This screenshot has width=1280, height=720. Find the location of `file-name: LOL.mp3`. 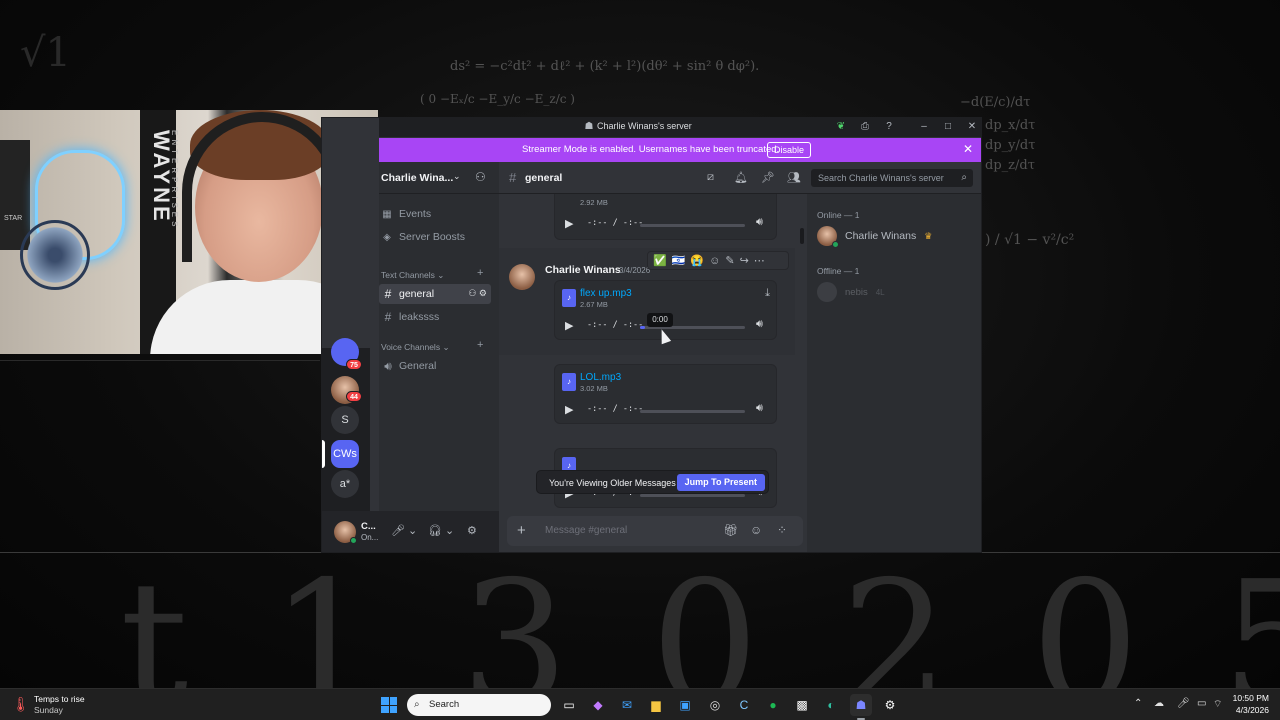

file-name: LOL.mp3 is located at coordinates (600, 377).